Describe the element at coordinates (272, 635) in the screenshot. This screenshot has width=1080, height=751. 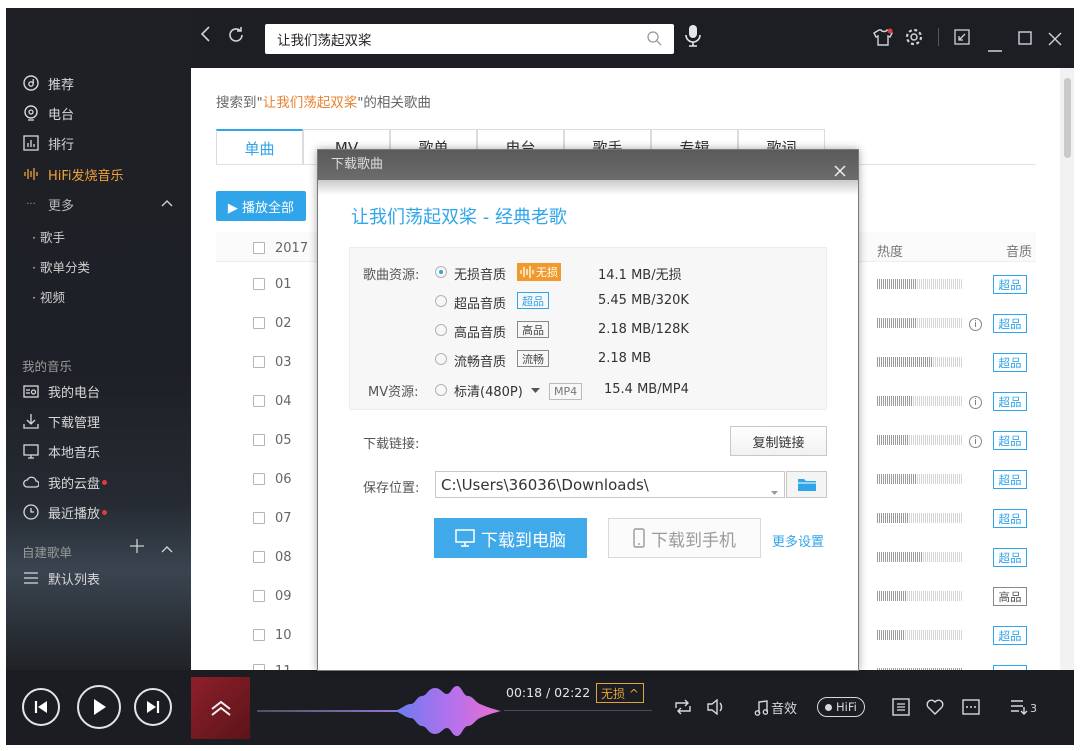
I see `table-row: 10` at that location.